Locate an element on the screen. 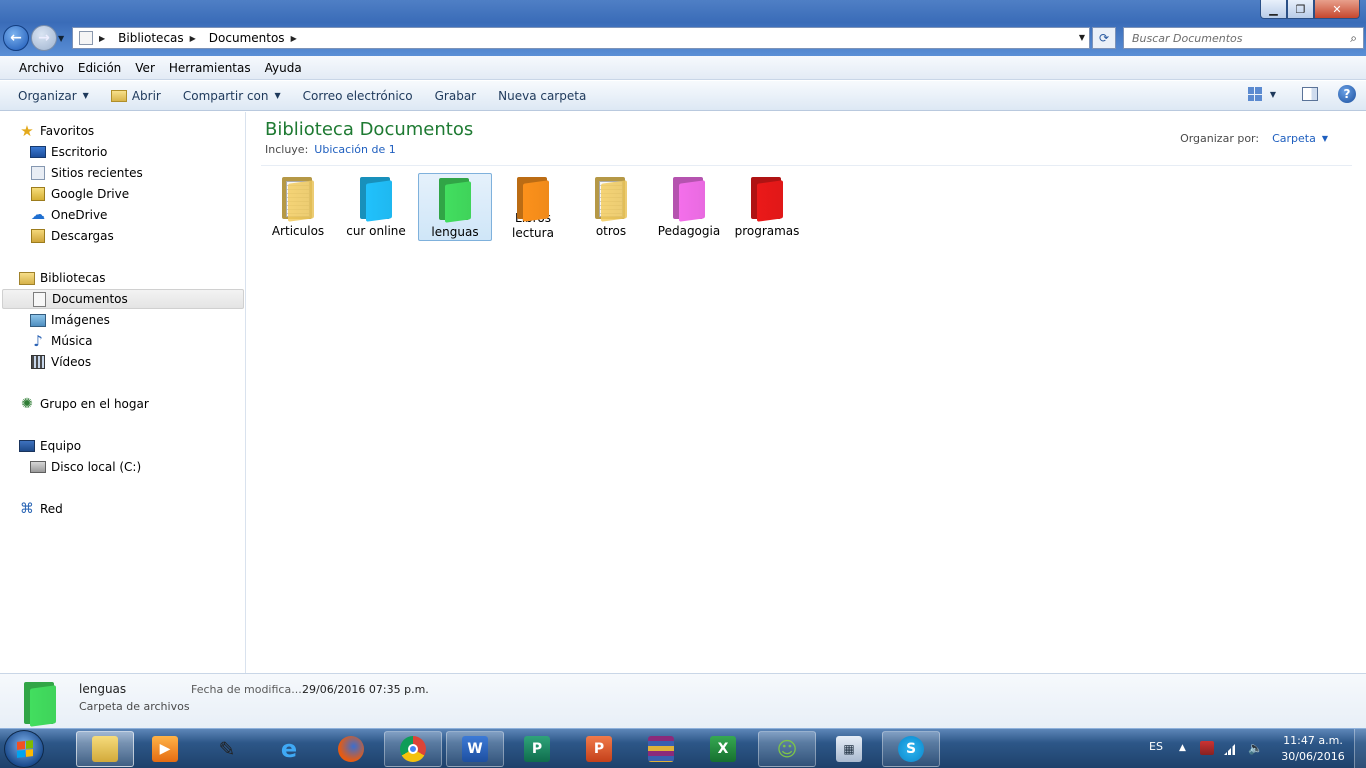 The width and height of the screenshot is (1366, 768). taskbar-chrome is located at coordinates (413, 749).